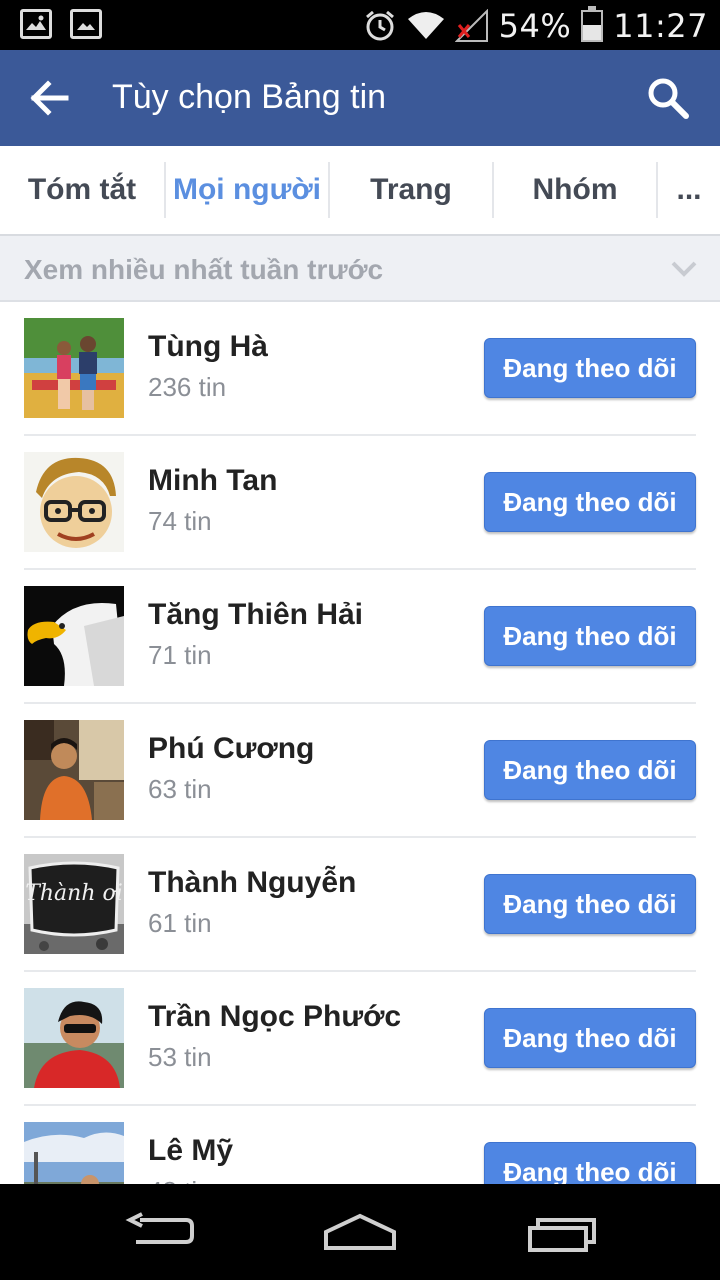  I want to click on person-name: Phú Cương, so click(231, 748).